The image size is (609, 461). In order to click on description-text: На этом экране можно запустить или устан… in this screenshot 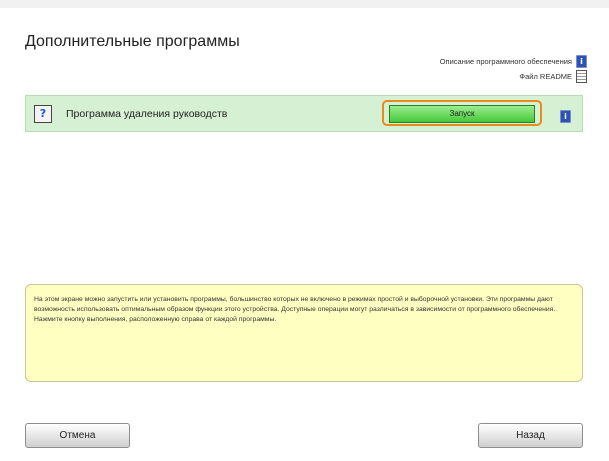, I will do `click(295, 309)`.